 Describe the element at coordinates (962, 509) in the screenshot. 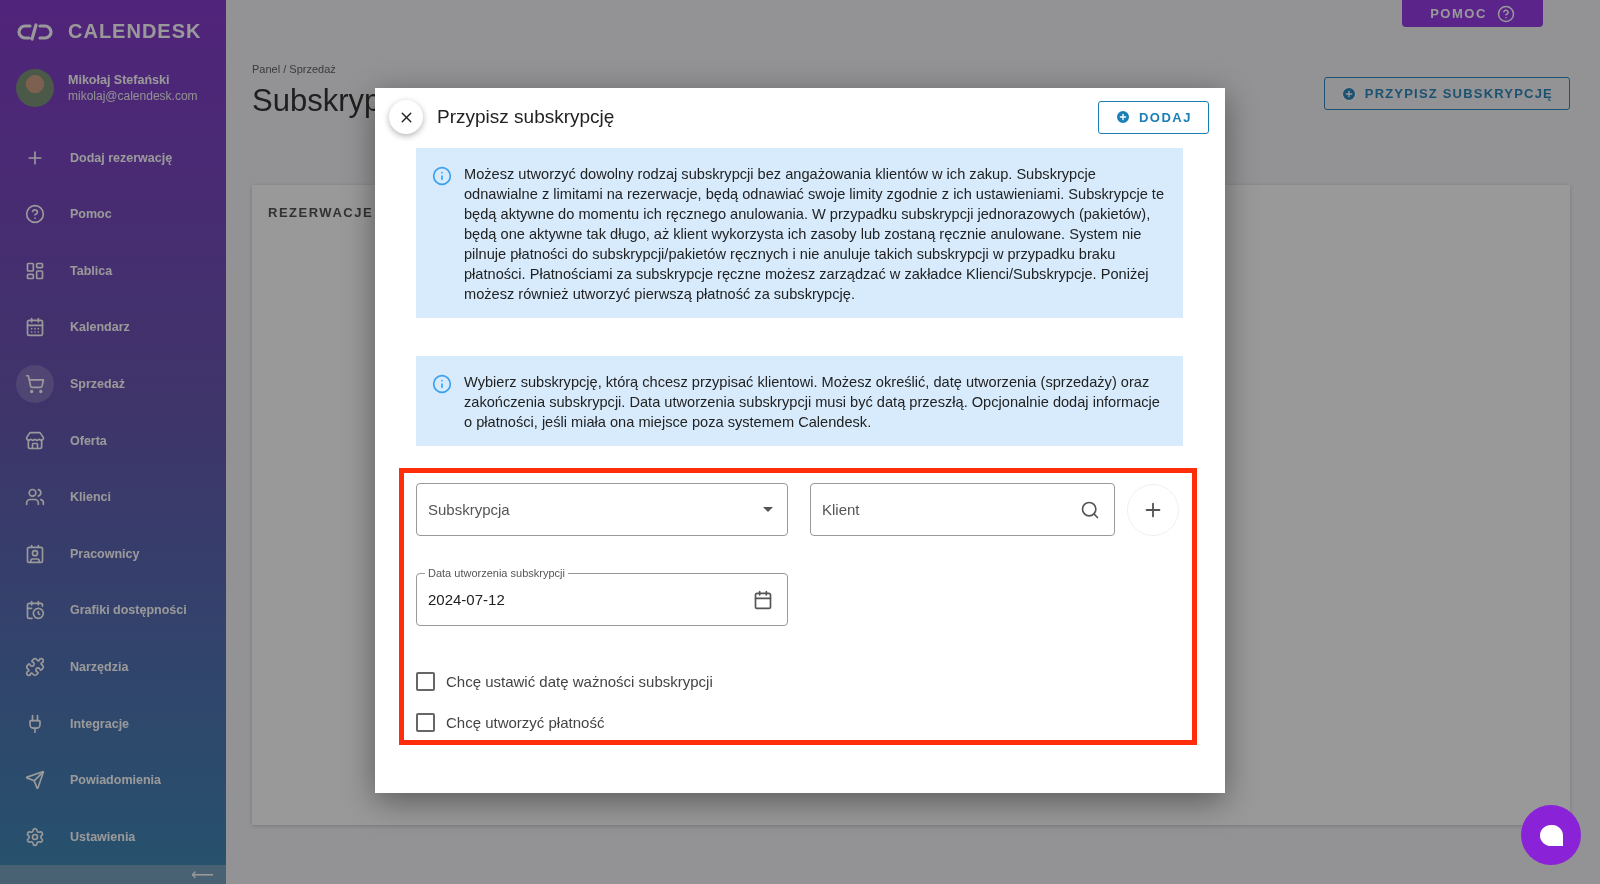

I see `client-field: Klient` at that location.